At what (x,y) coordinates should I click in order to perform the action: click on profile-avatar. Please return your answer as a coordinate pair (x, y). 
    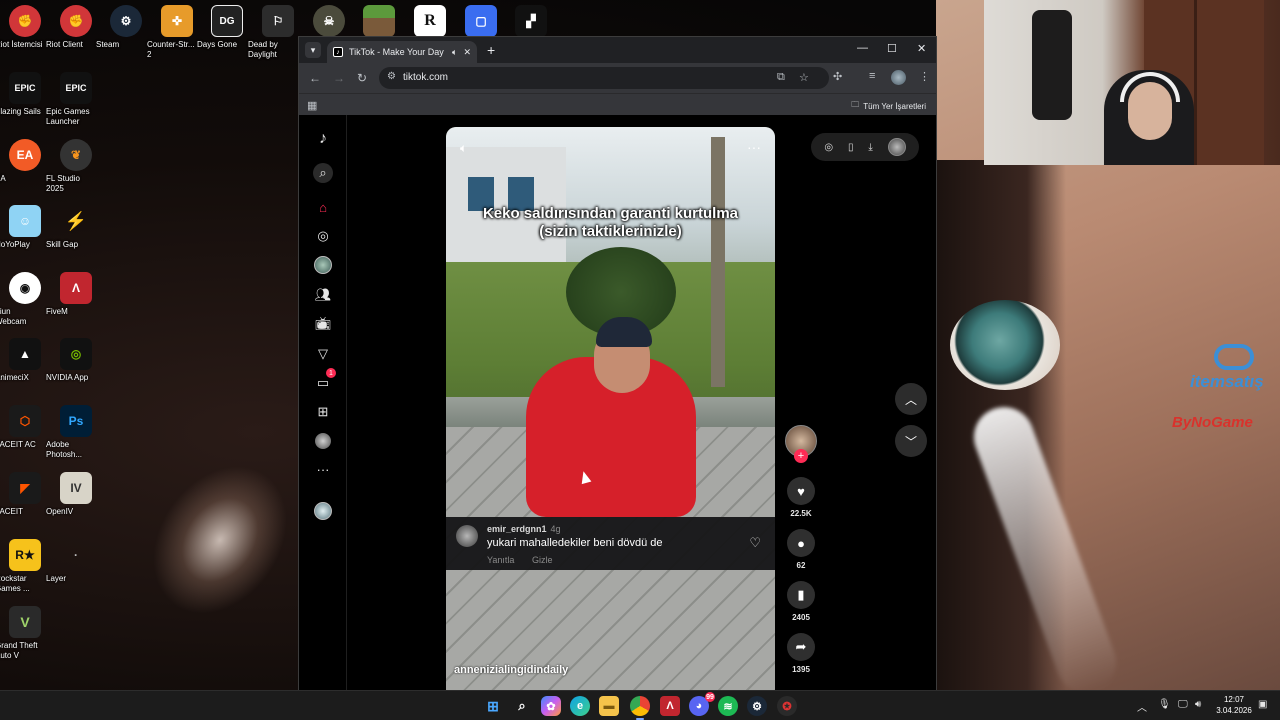
    Looking at the image, I should click on (898, 77).